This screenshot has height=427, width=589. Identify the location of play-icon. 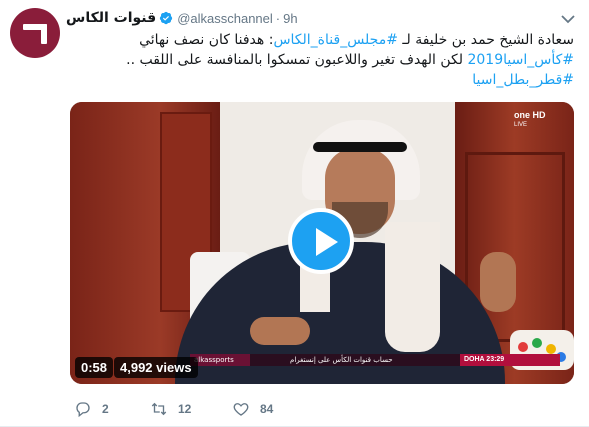
(327, 242).